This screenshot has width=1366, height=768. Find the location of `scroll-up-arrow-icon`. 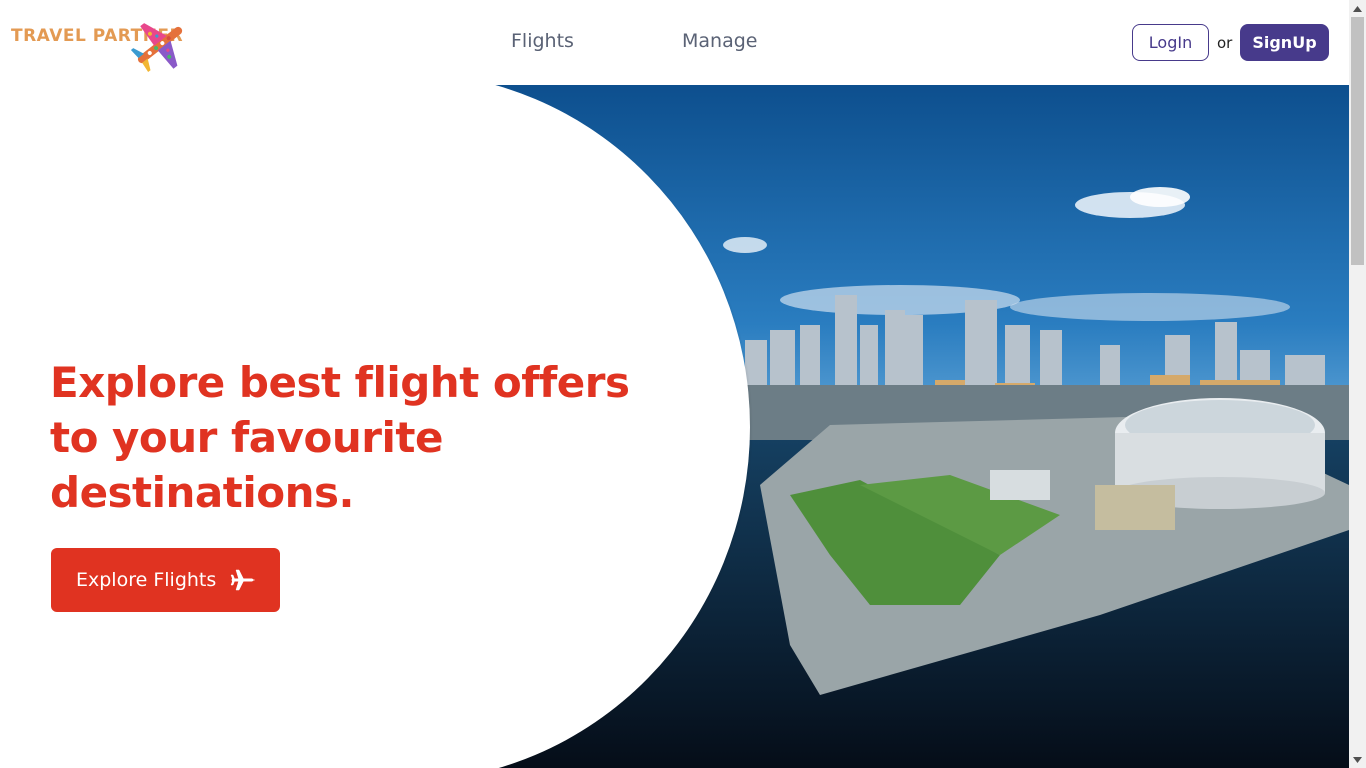

scroll-up-arrow-icon is located at coordinates (1357, 8).